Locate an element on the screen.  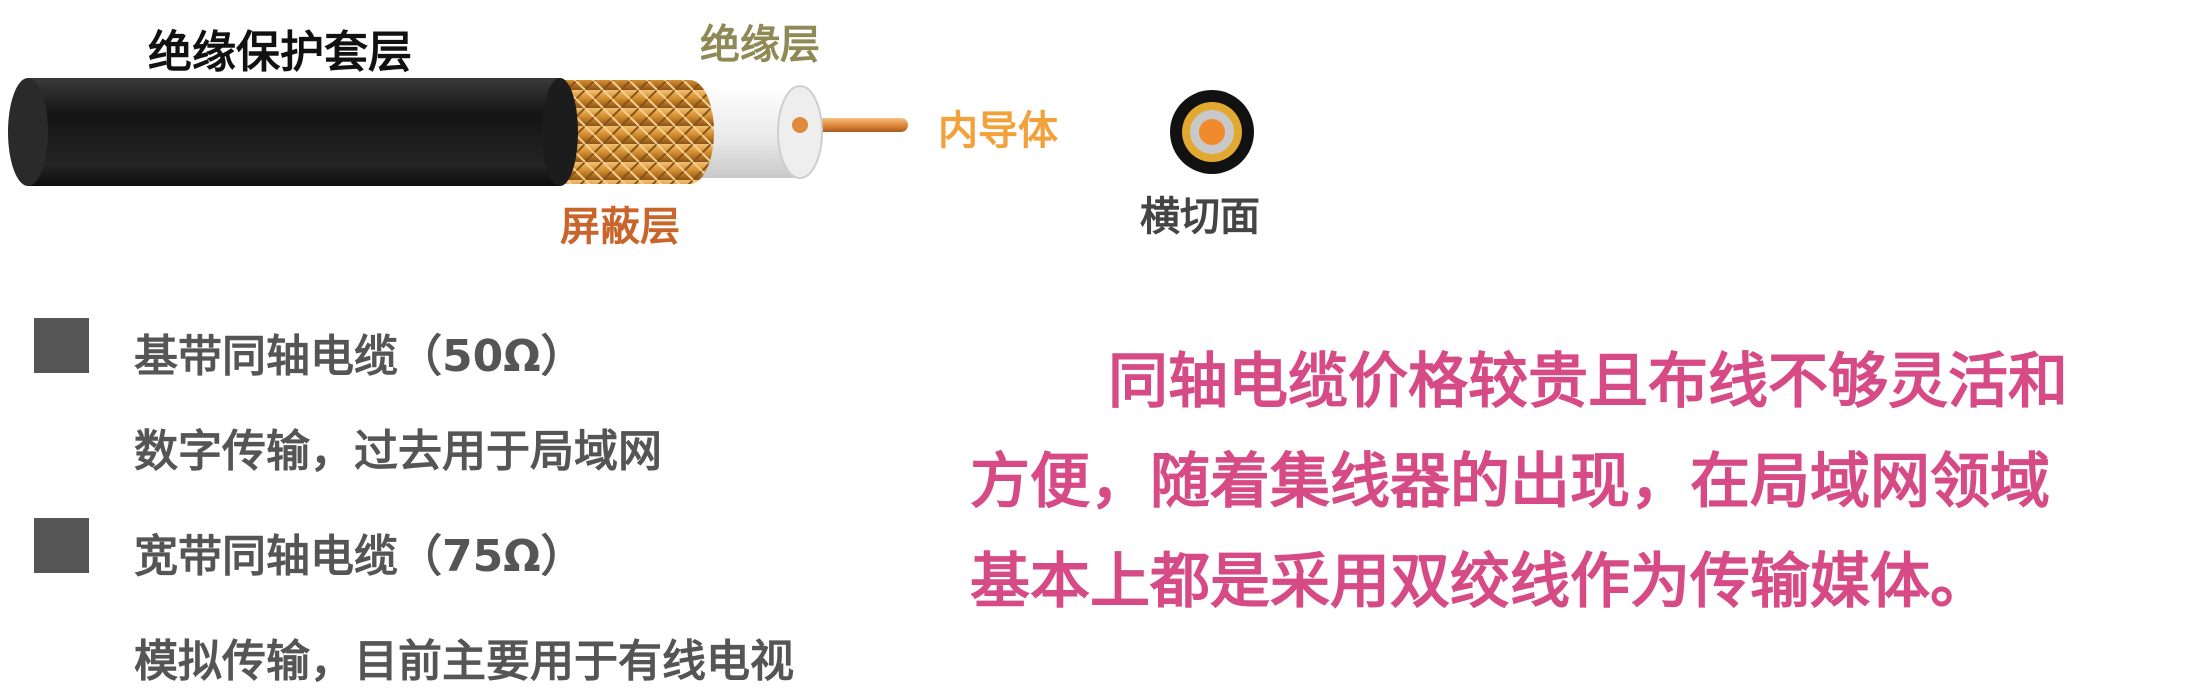
summary-note-line: 基本上都是采用双绞线作为传输媒体。 is located at coordinates (1480, 582).